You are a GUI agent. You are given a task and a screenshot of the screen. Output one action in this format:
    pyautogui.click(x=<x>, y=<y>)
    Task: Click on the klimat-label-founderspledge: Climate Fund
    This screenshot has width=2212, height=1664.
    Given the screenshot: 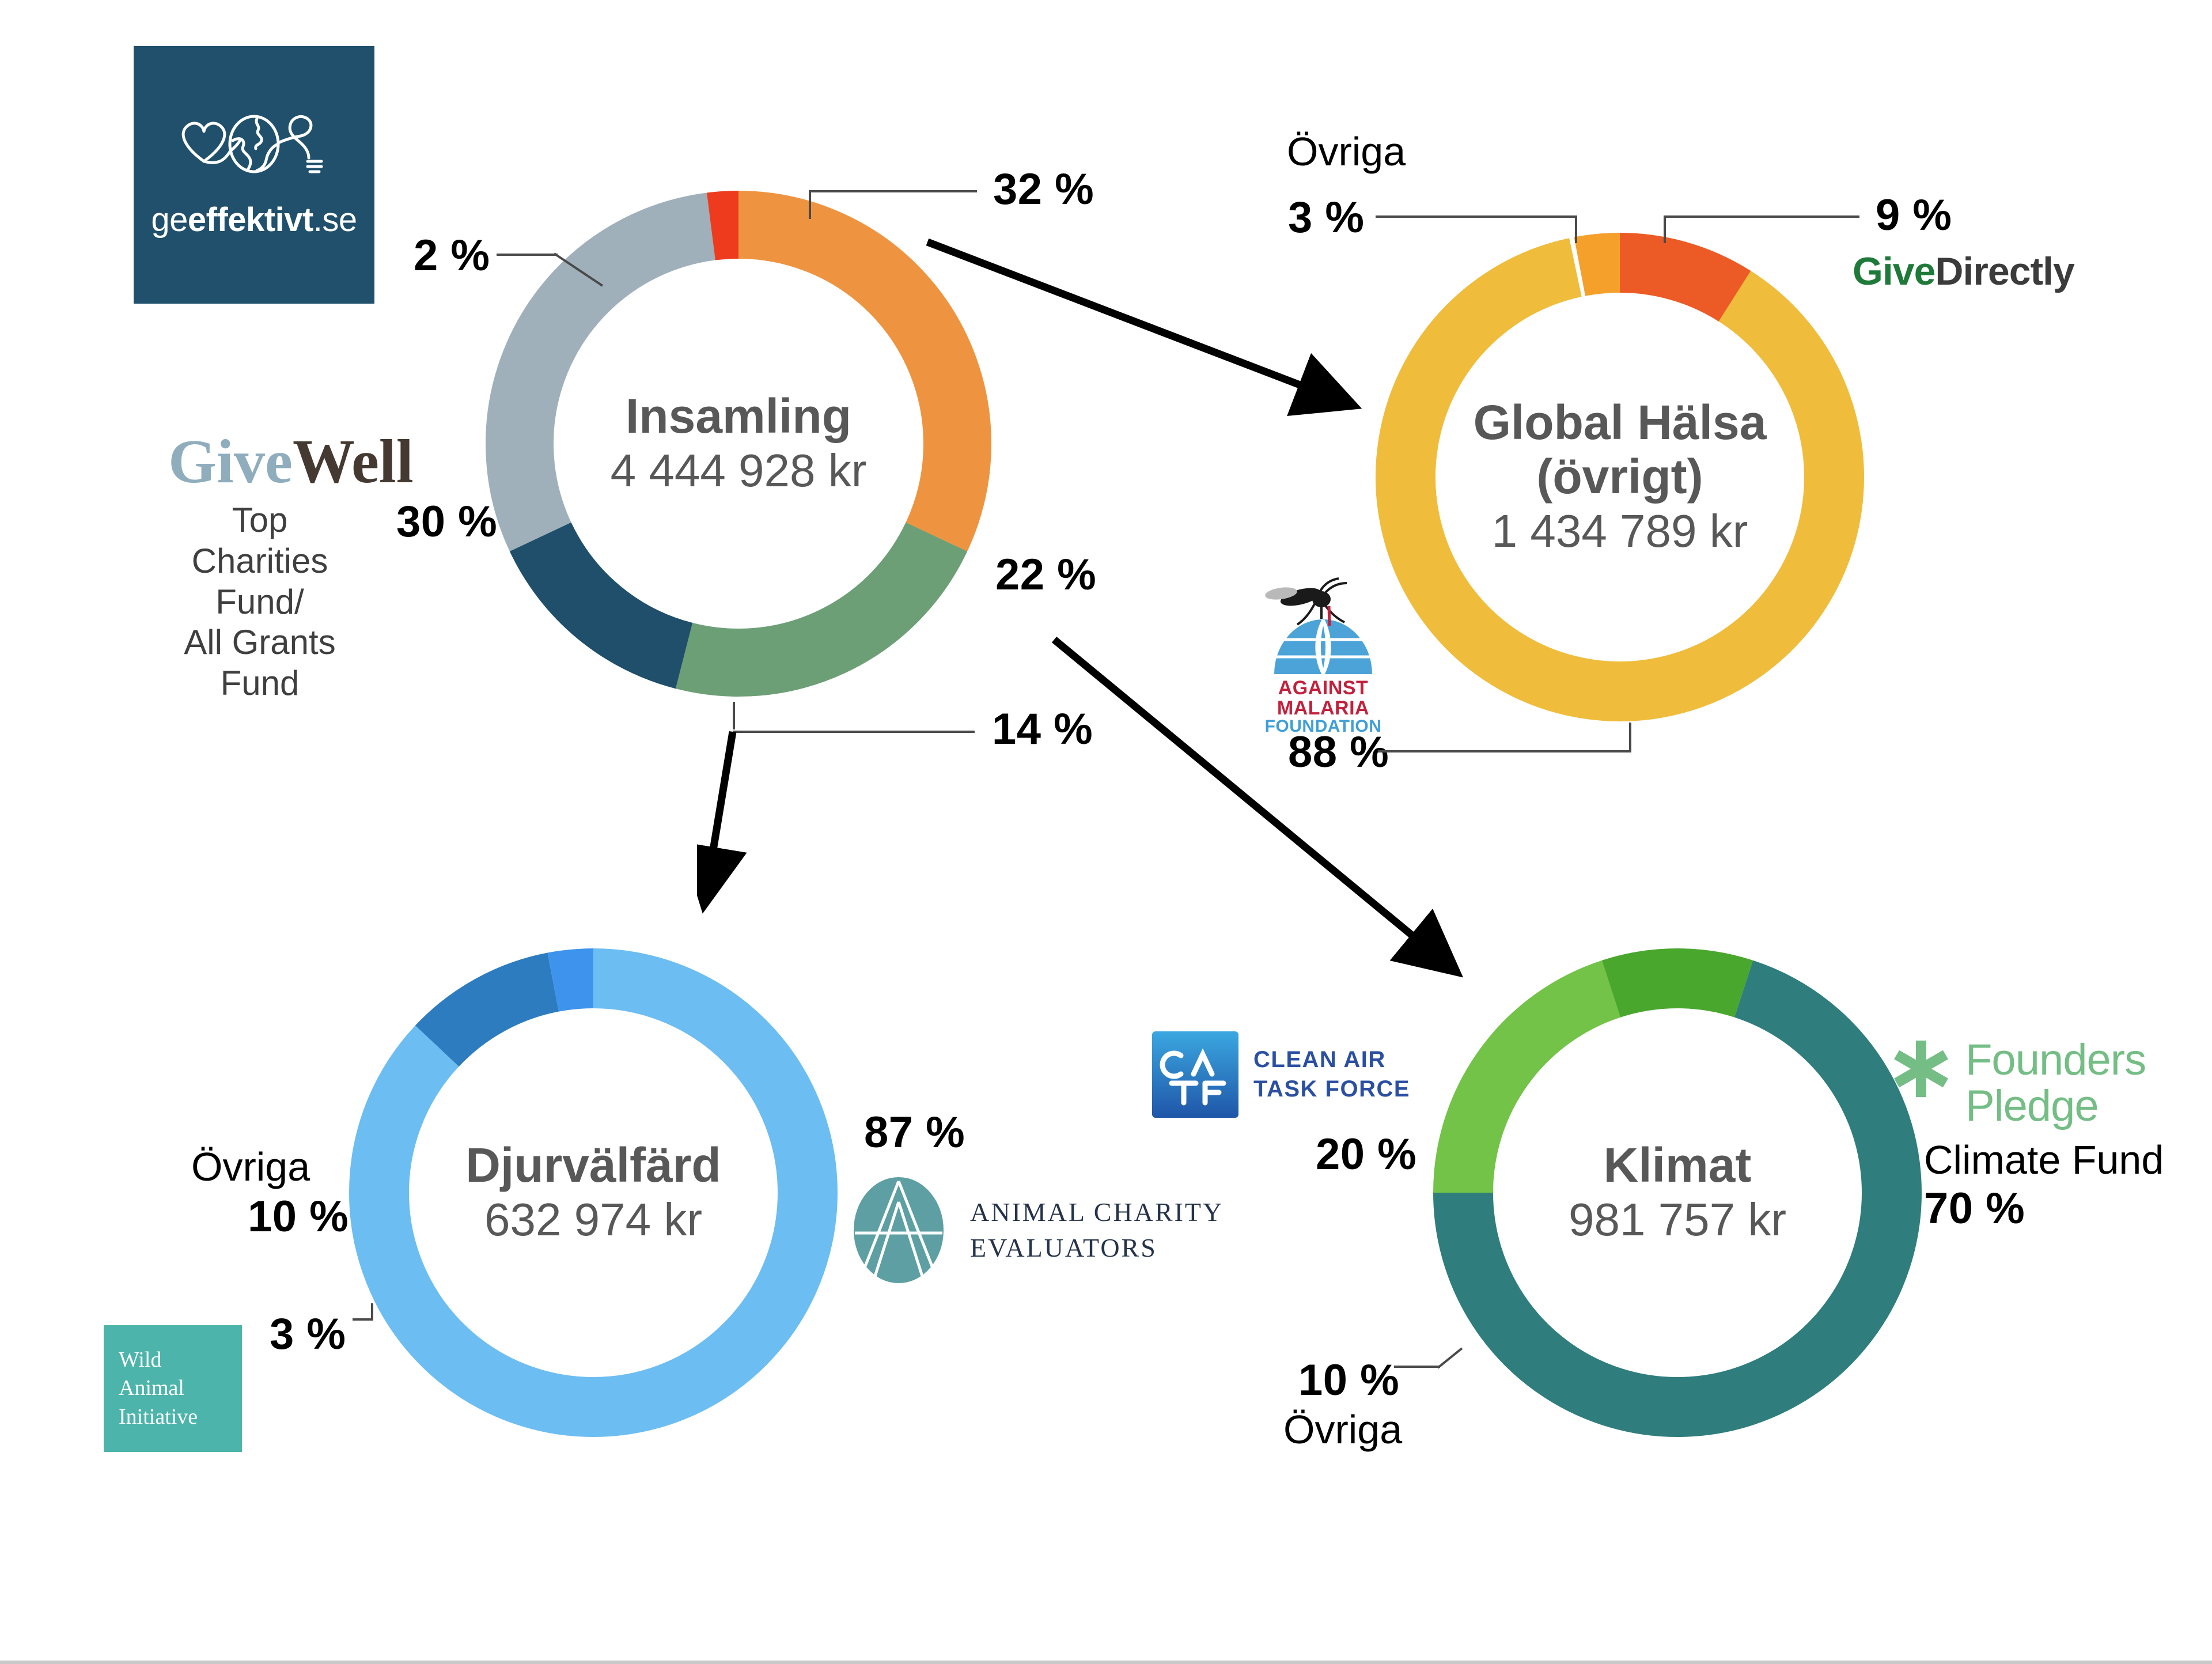 What is the action you would take?
    pyautogui.click(x=2044, y=1160)
    